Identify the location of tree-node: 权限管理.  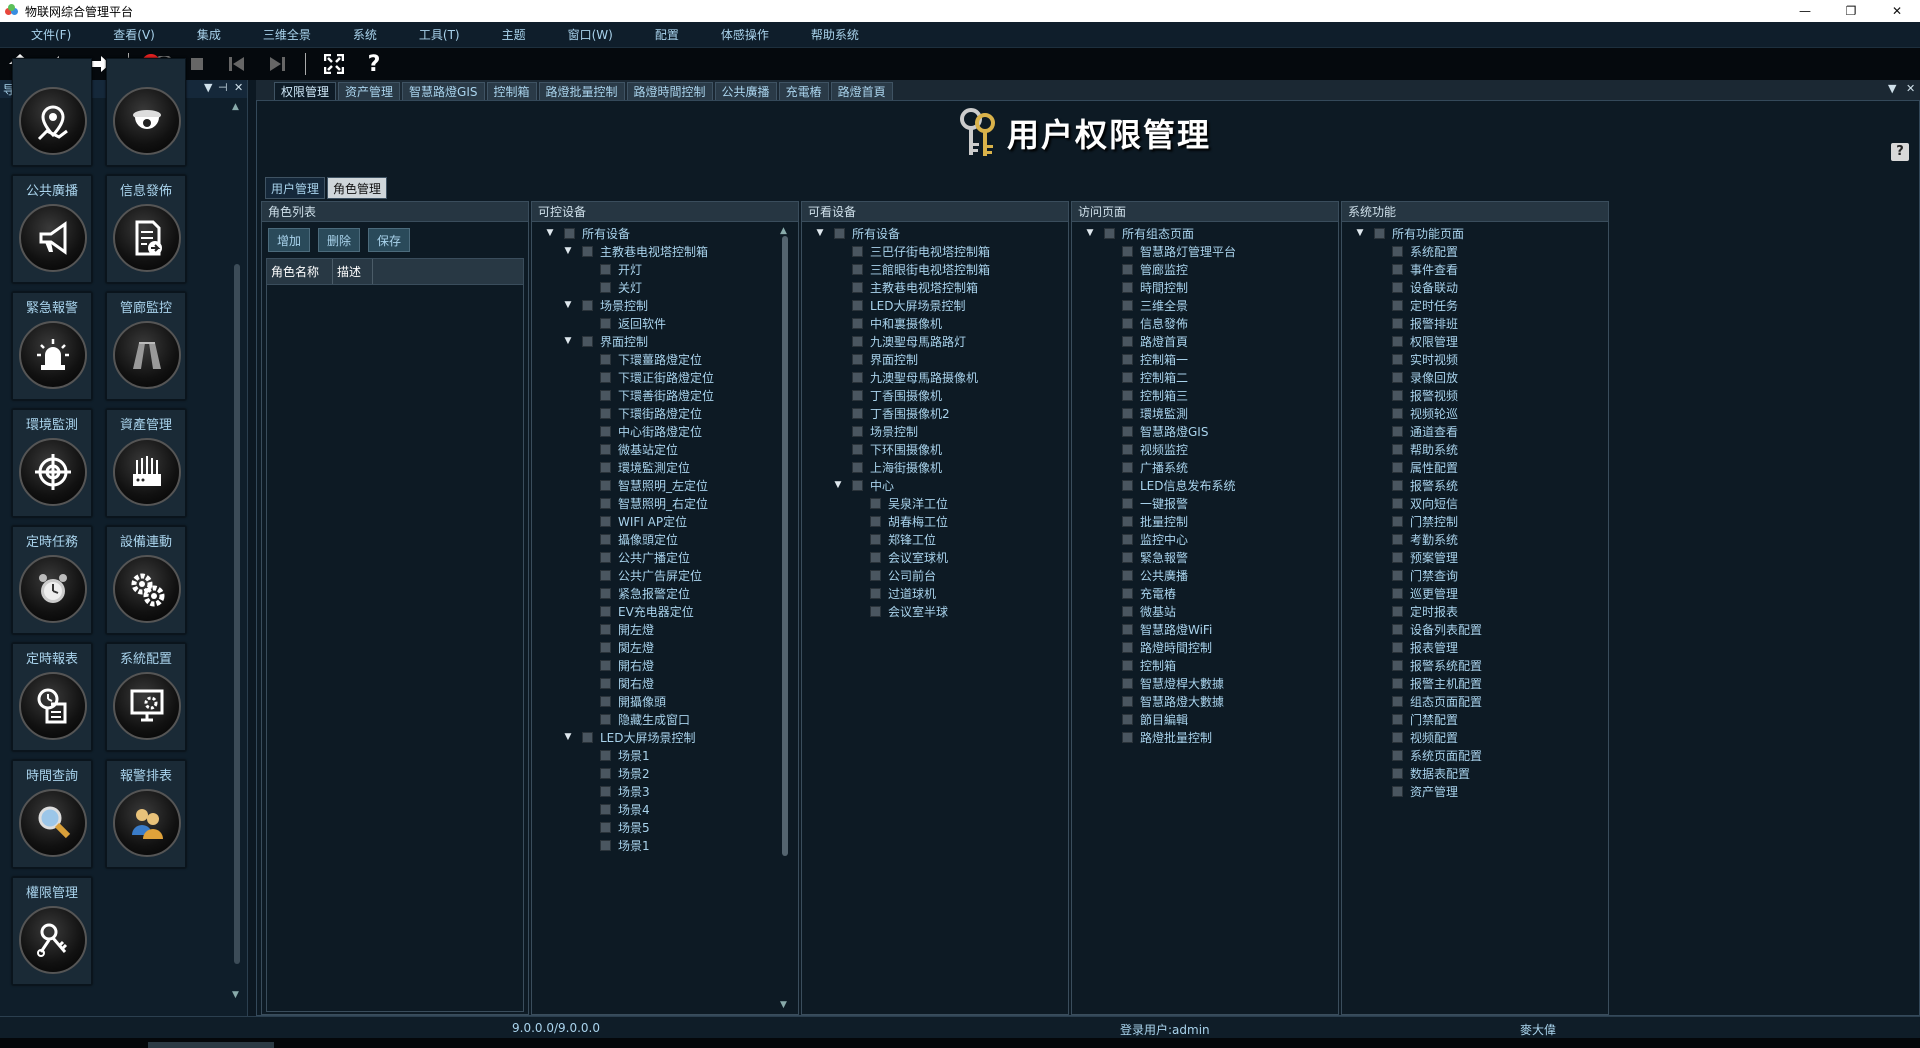
(1475, 341).